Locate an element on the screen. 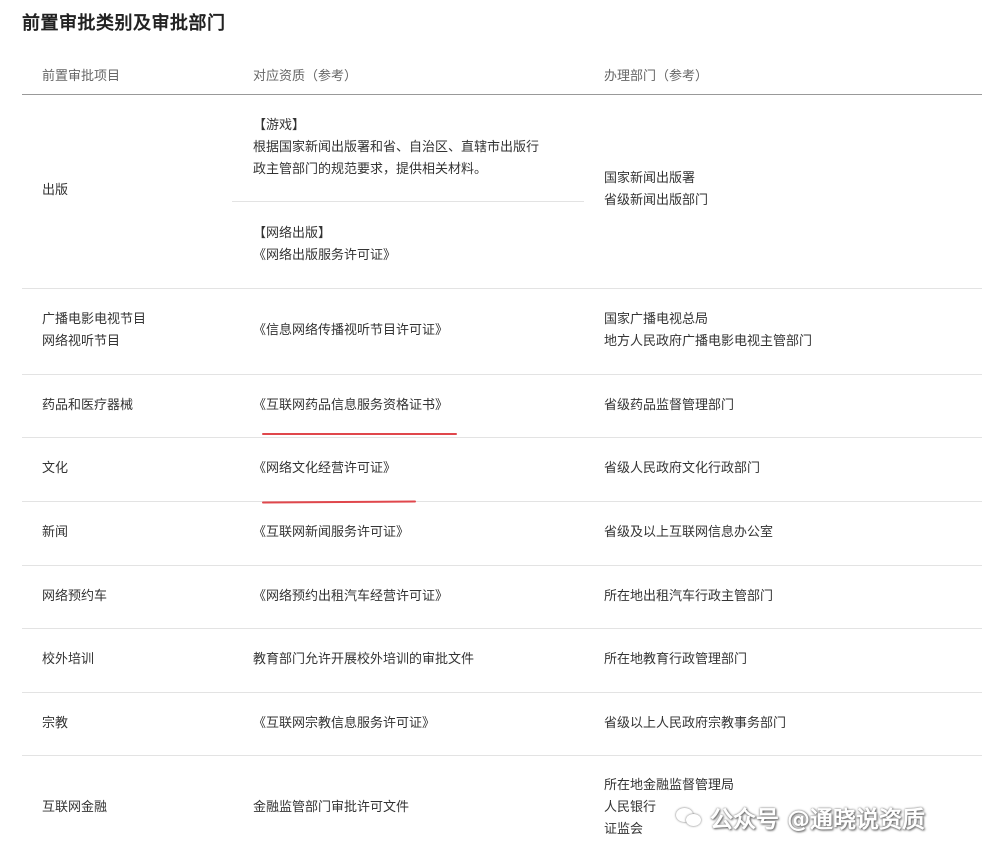  department-line: 省级新闻出版部门 is located at coordinates (656, 200).